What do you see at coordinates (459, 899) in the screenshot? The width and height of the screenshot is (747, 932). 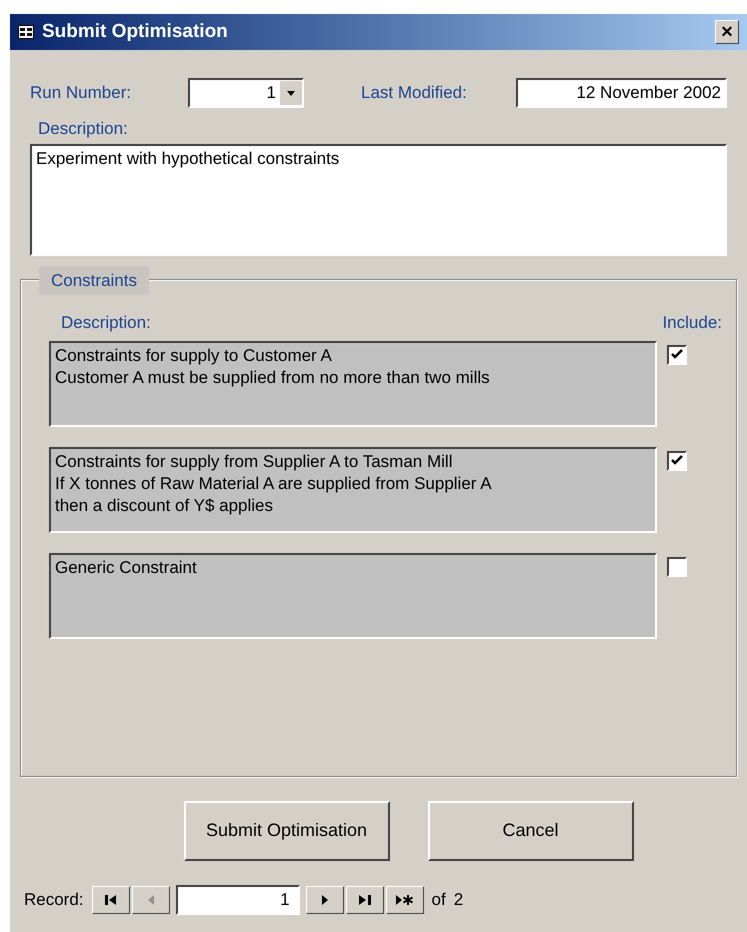 I see `record-count: 2` at bounding box center [459, 899].